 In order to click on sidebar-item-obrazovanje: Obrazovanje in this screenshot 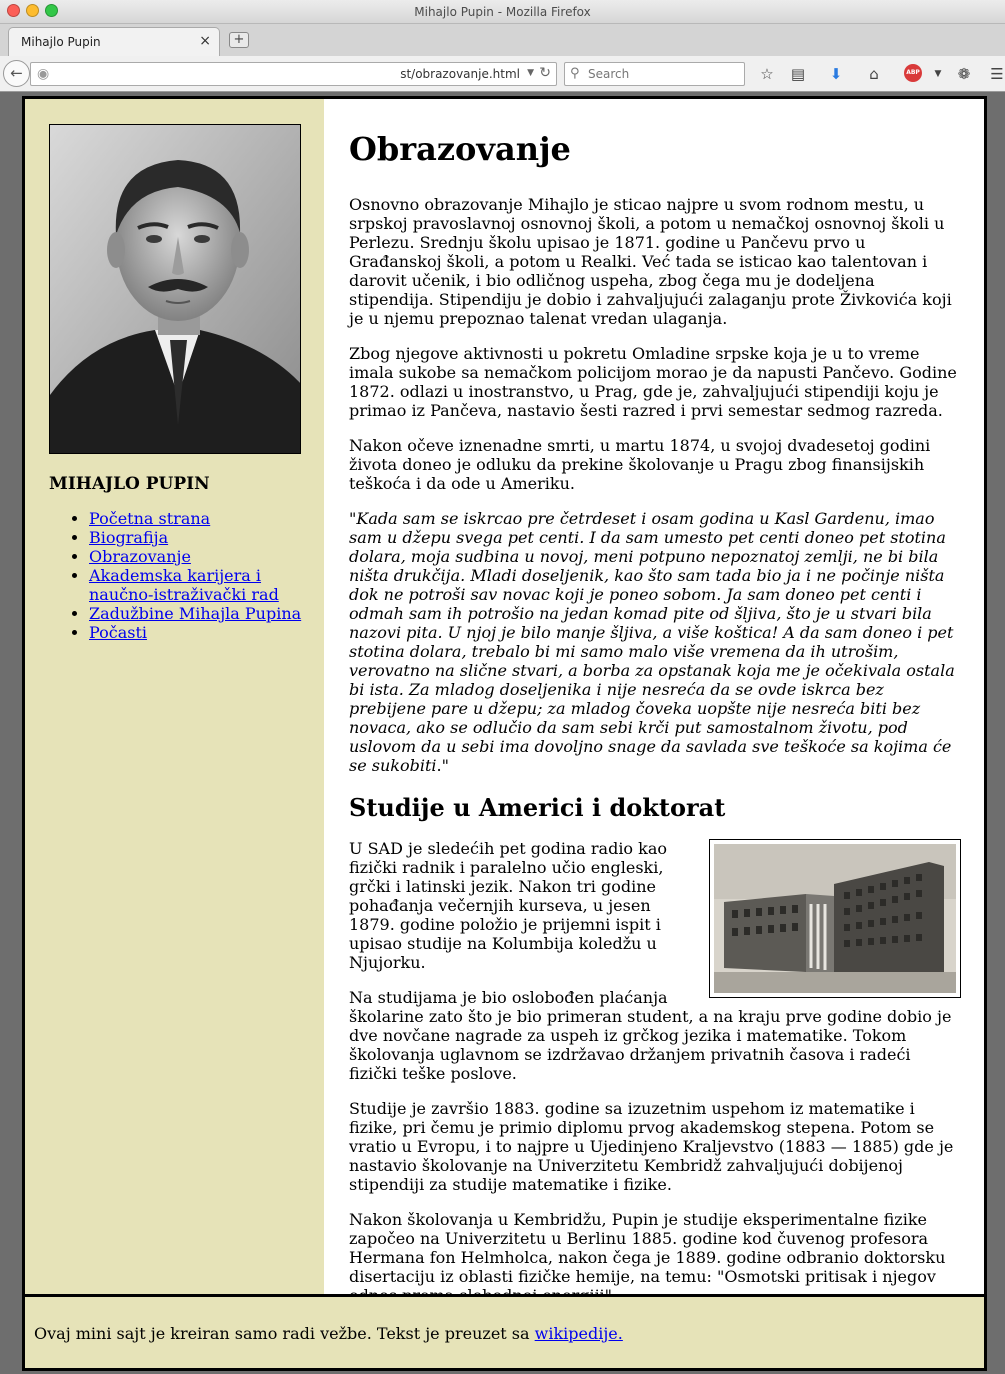, I will do `click(201, 556)`.